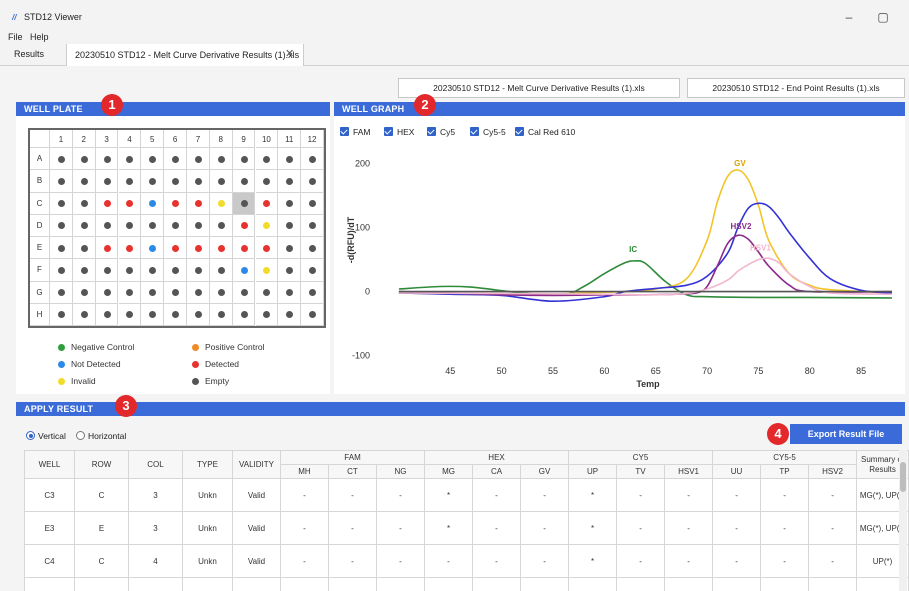 This screenshot has width=909, height=591. I want to click on well-B9, so click(244, 181).